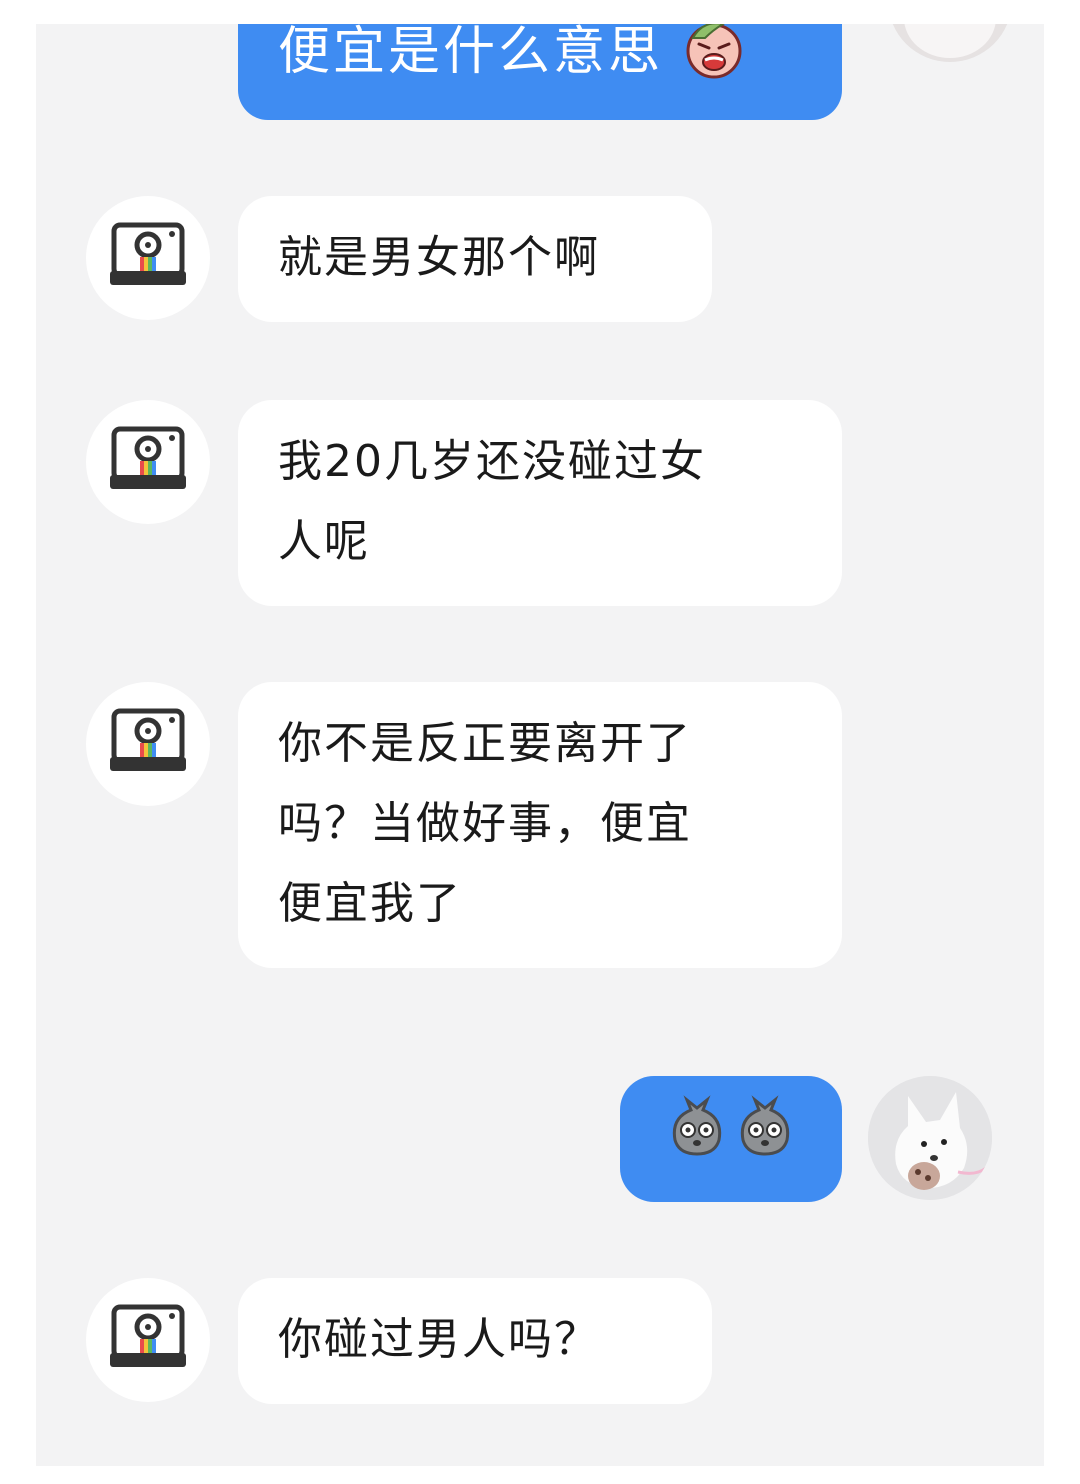 The height and width of the screenshot is (1484, 1080). I want to click on message-line: 人呢, so click(324, 541).